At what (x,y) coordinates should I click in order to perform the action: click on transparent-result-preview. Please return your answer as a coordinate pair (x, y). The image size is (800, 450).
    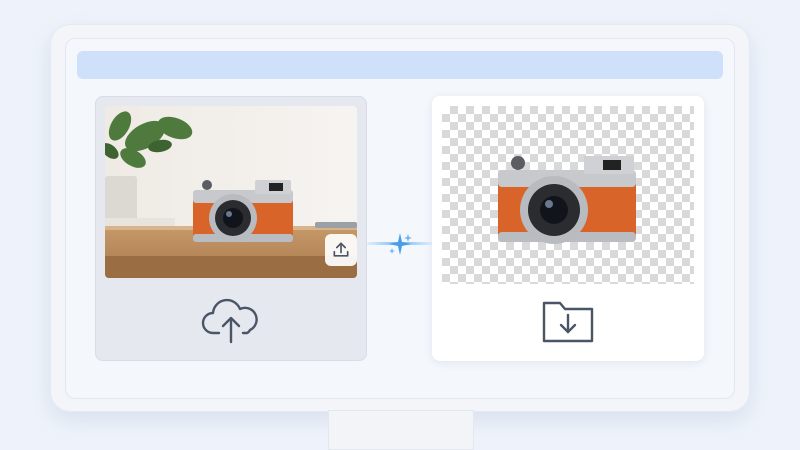
    Looking at the image, I should click on (568, 195).